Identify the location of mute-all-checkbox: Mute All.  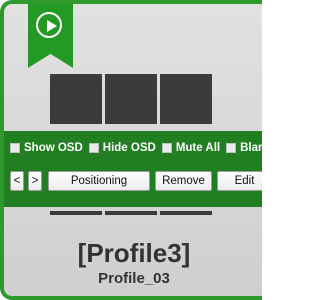
(191, 148).